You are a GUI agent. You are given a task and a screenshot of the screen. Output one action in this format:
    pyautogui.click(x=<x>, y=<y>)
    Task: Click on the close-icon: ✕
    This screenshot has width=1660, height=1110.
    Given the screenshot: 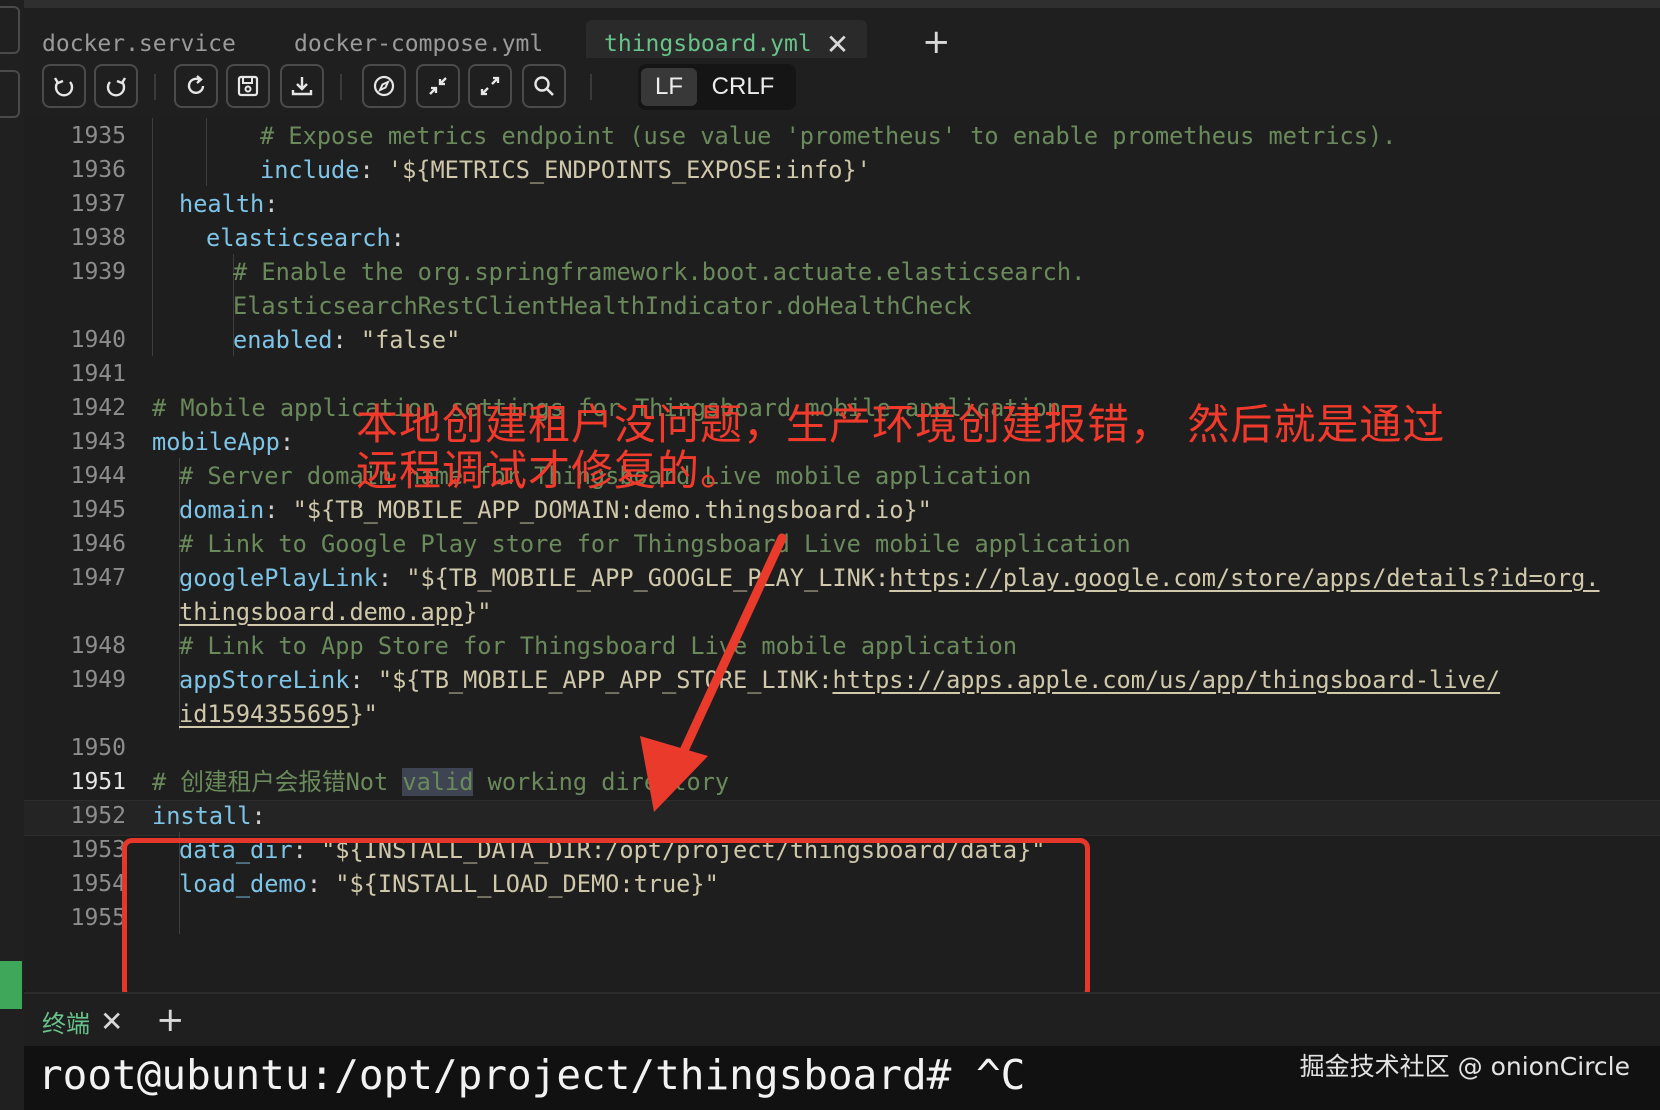 What is the action you would take?
    pyautogui.click(x=111, y=1021)
    